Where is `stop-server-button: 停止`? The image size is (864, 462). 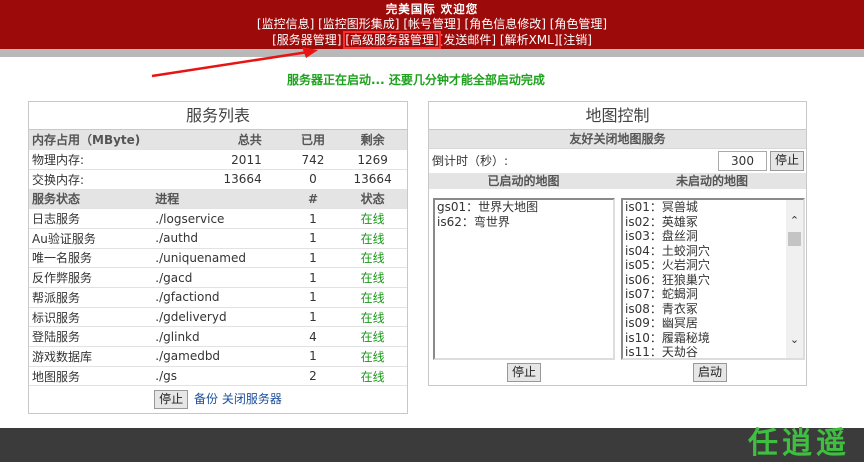
stop-server-button: 停止 is located at coordinates (171, 400).